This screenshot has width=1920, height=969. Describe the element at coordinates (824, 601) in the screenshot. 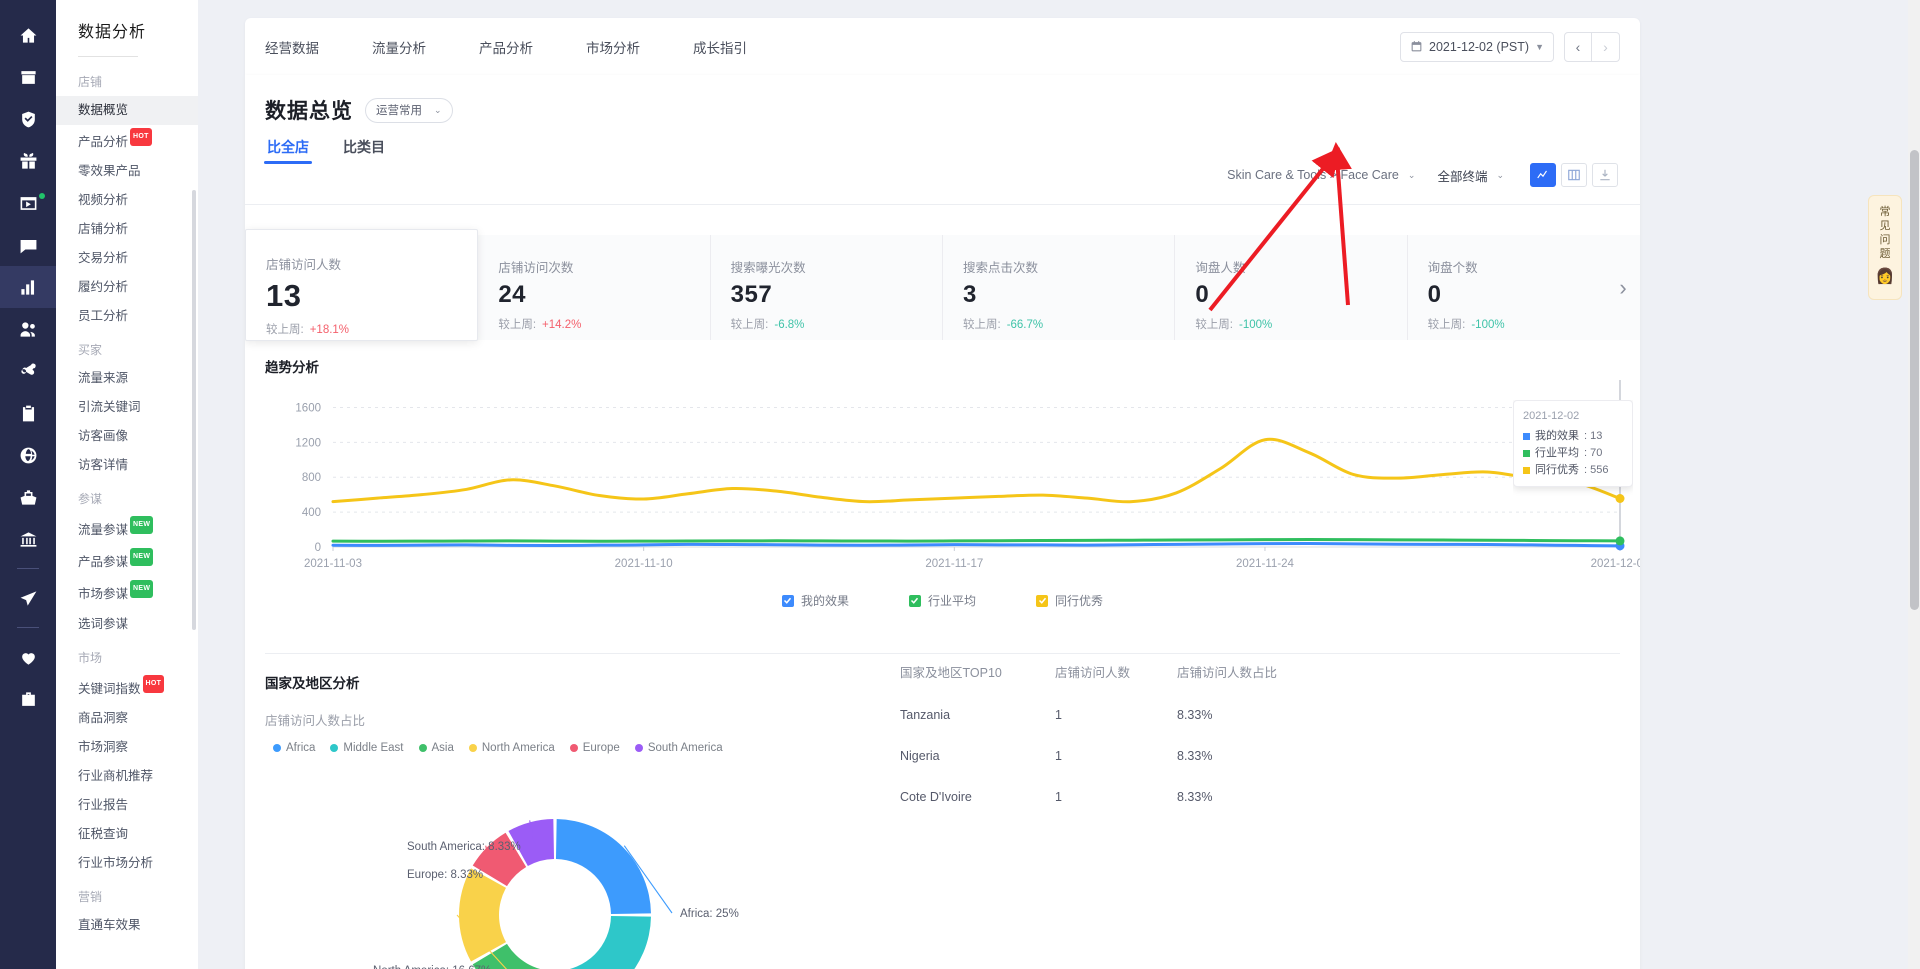

I see `legend-label: 我的效果` at that location.